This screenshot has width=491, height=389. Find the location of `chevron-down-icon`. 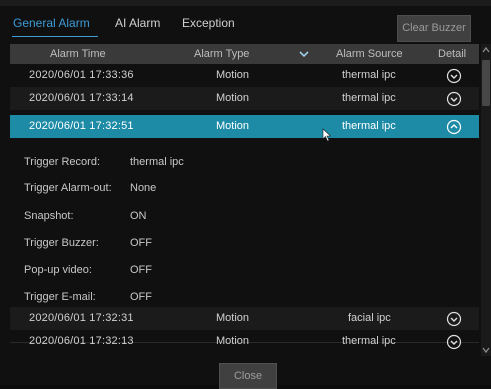

chevron-down-icon is located at coordinates (304, 54).